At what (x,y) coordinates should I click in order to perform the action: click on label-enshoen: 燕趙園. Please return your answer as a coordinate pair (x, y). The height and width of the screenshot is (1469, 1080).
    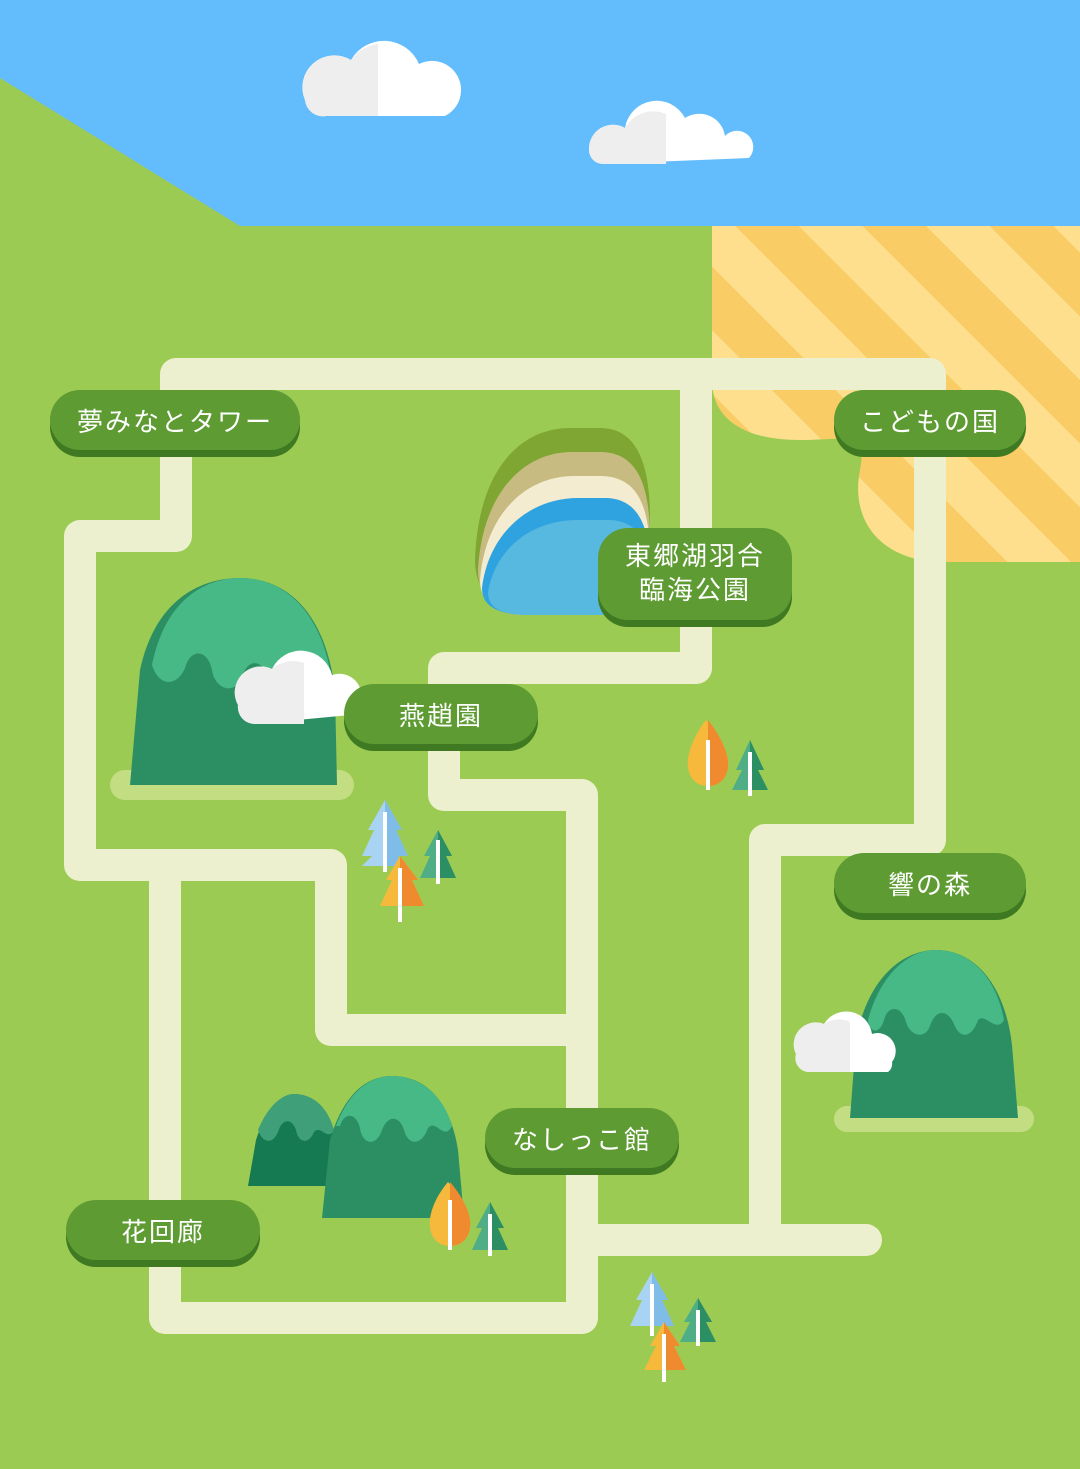
    Looking at the image, I should click on (441, 714).